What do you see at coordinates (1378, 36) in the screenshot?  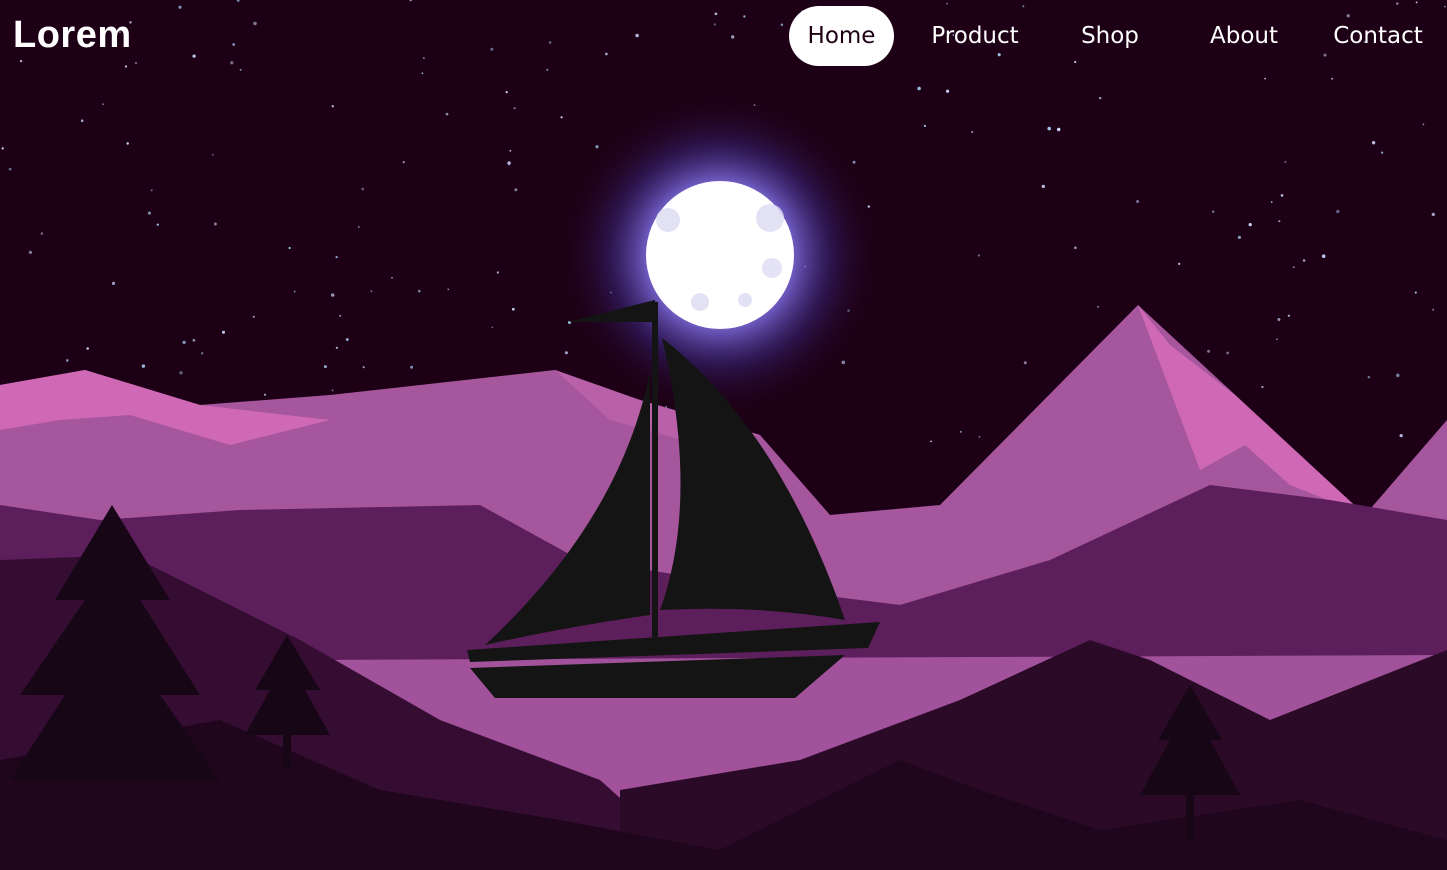 I see `nav-contact: Contact` at bounding box center [1378, 36].